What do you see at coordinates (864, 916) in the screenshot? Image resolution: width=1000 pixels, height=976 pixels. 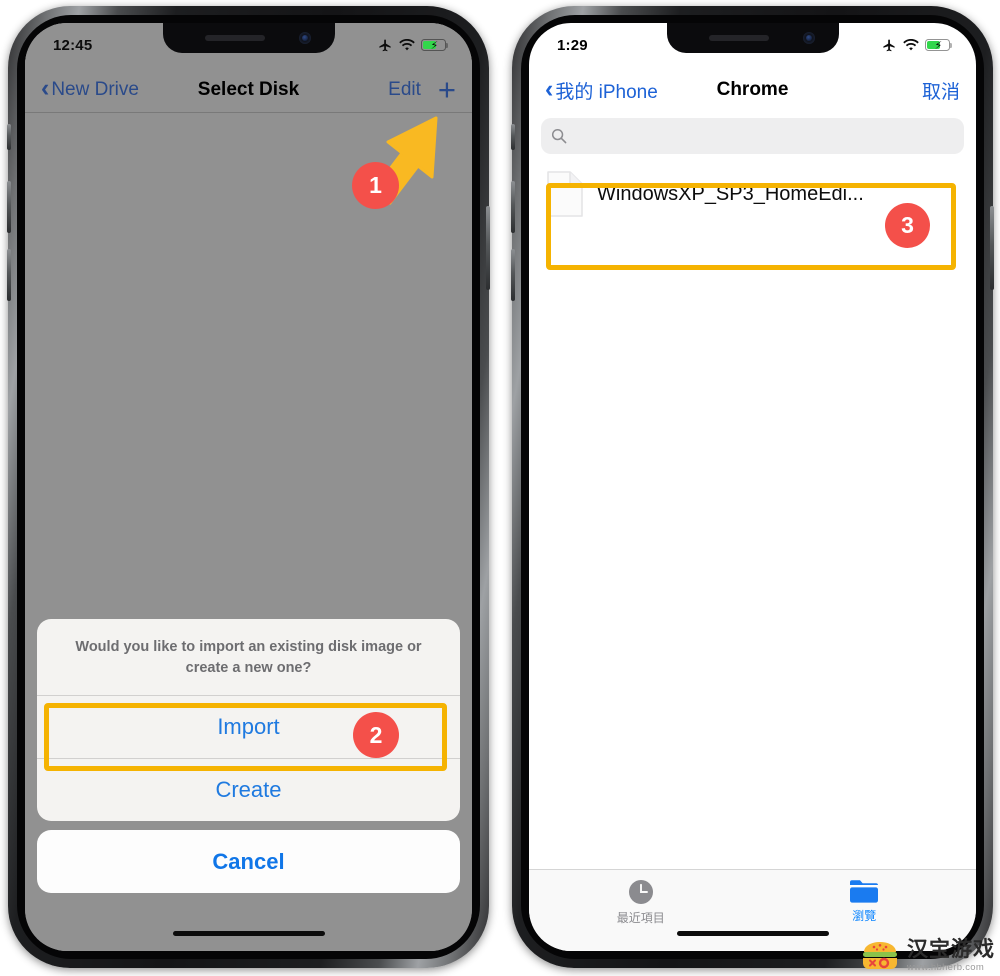 I see `tab-browse-label: 瀏覽` at bounding box center [864, 916].